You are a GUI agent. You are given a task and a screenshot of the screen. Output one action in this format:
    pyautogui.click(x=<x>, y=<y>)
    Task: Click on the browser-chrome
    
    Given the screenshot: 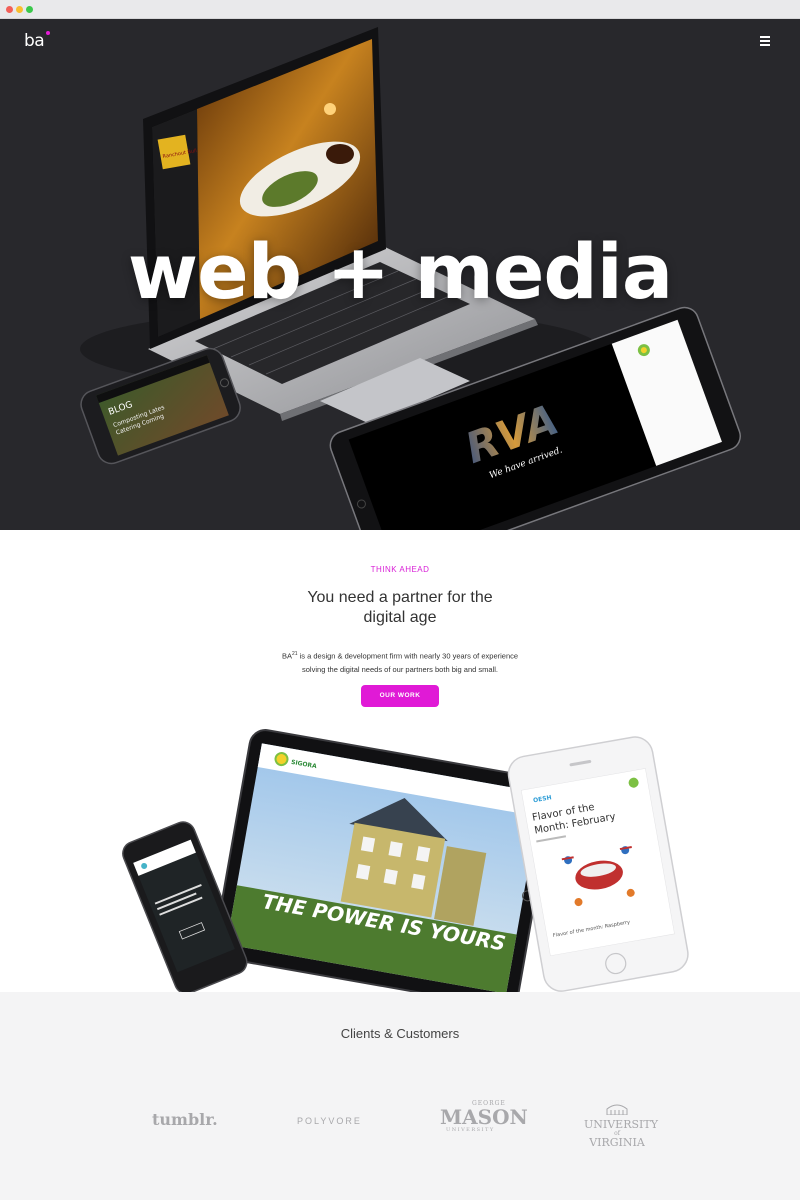 What is the action you would take?
    pyautogui.click(x=400, y=9)
    